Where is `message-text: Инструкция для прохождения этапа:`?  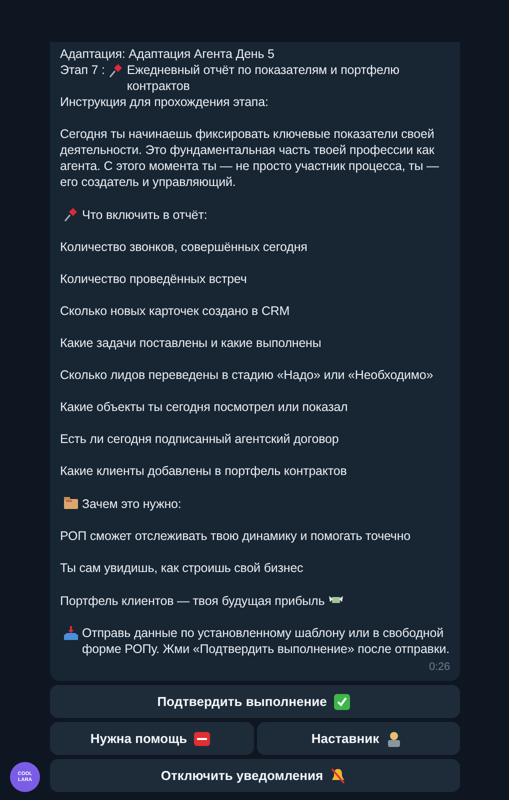 message-text: Инструкция для прохождения этапа: is located at coordinates (164, 102).